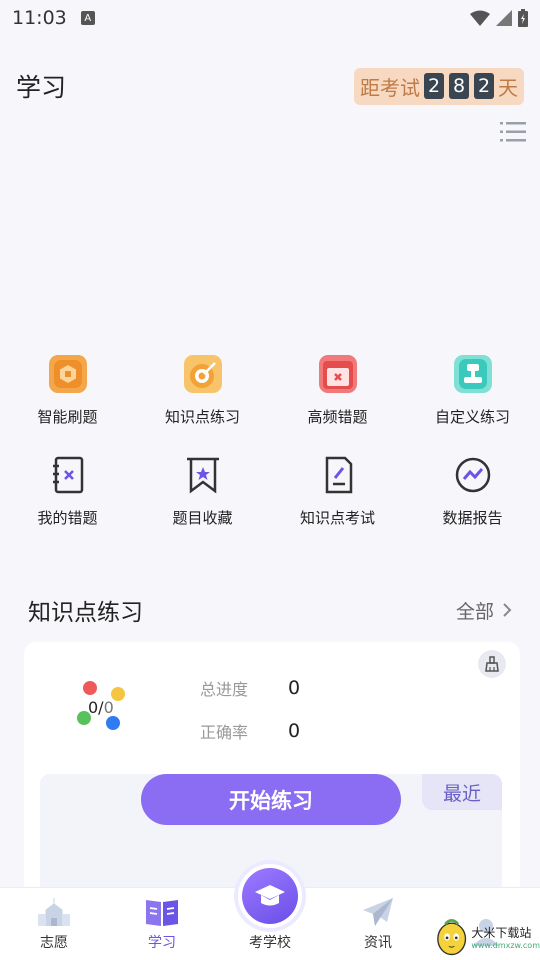  What do you see at coordinates (473, 374) in the screenshot?
I see `stamp-icon` at bounding box center [473, 374].